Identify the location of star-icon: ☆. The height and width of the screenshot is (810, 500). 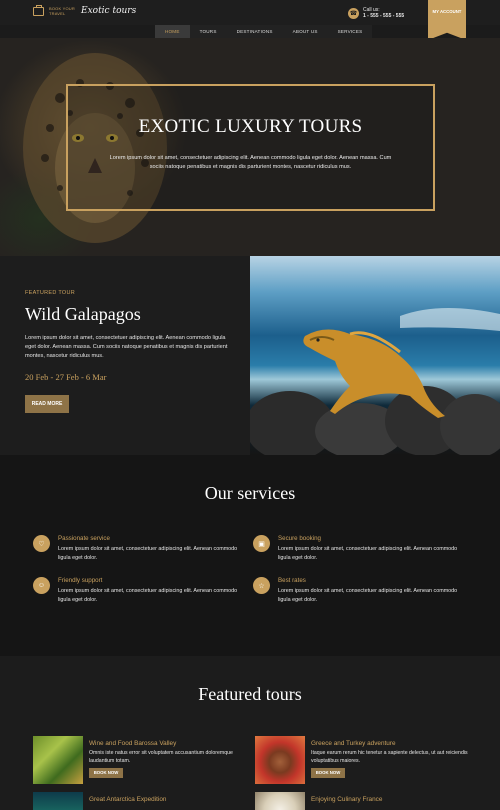
(261, 585).